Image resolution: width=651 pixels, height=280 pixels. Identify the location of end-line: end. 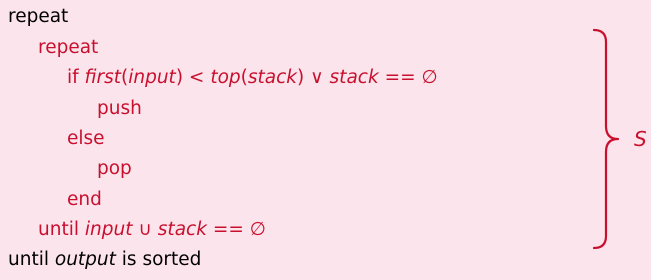
(84, 200).